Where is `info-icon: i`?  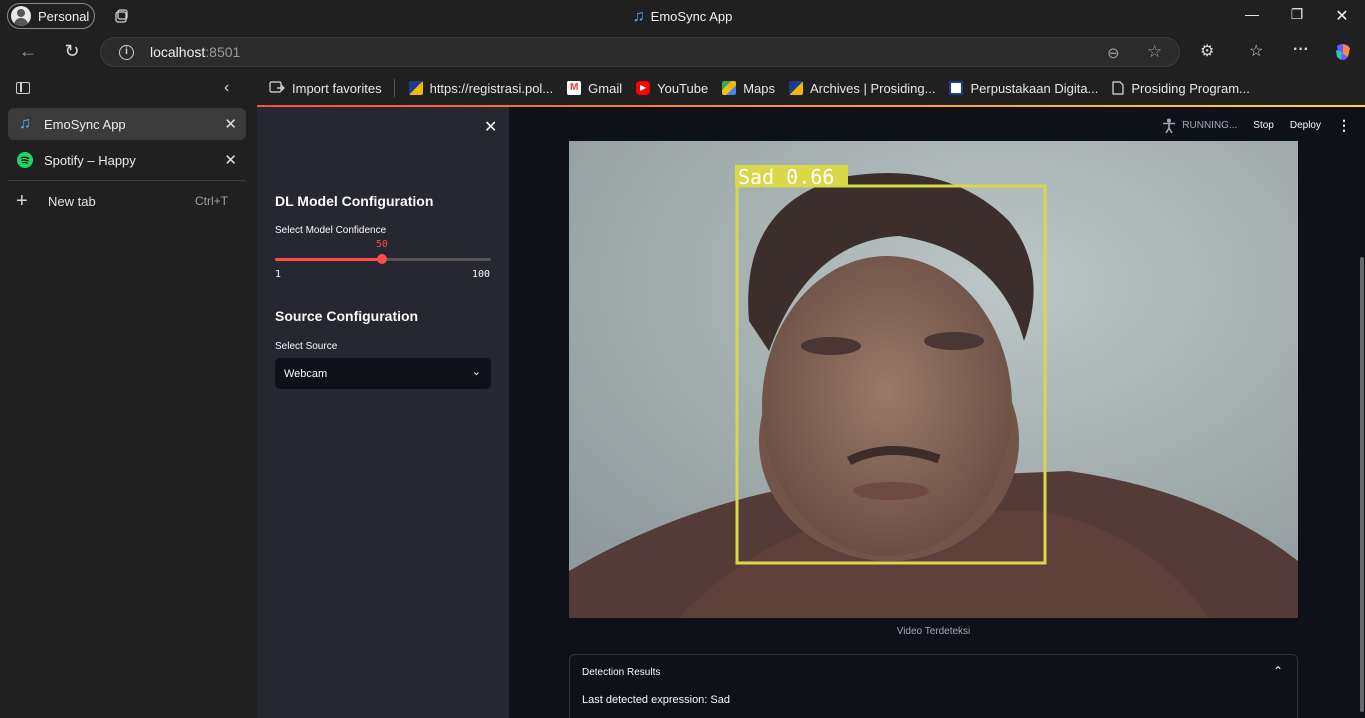
info-icon: i is located at coordinates (126, 52).